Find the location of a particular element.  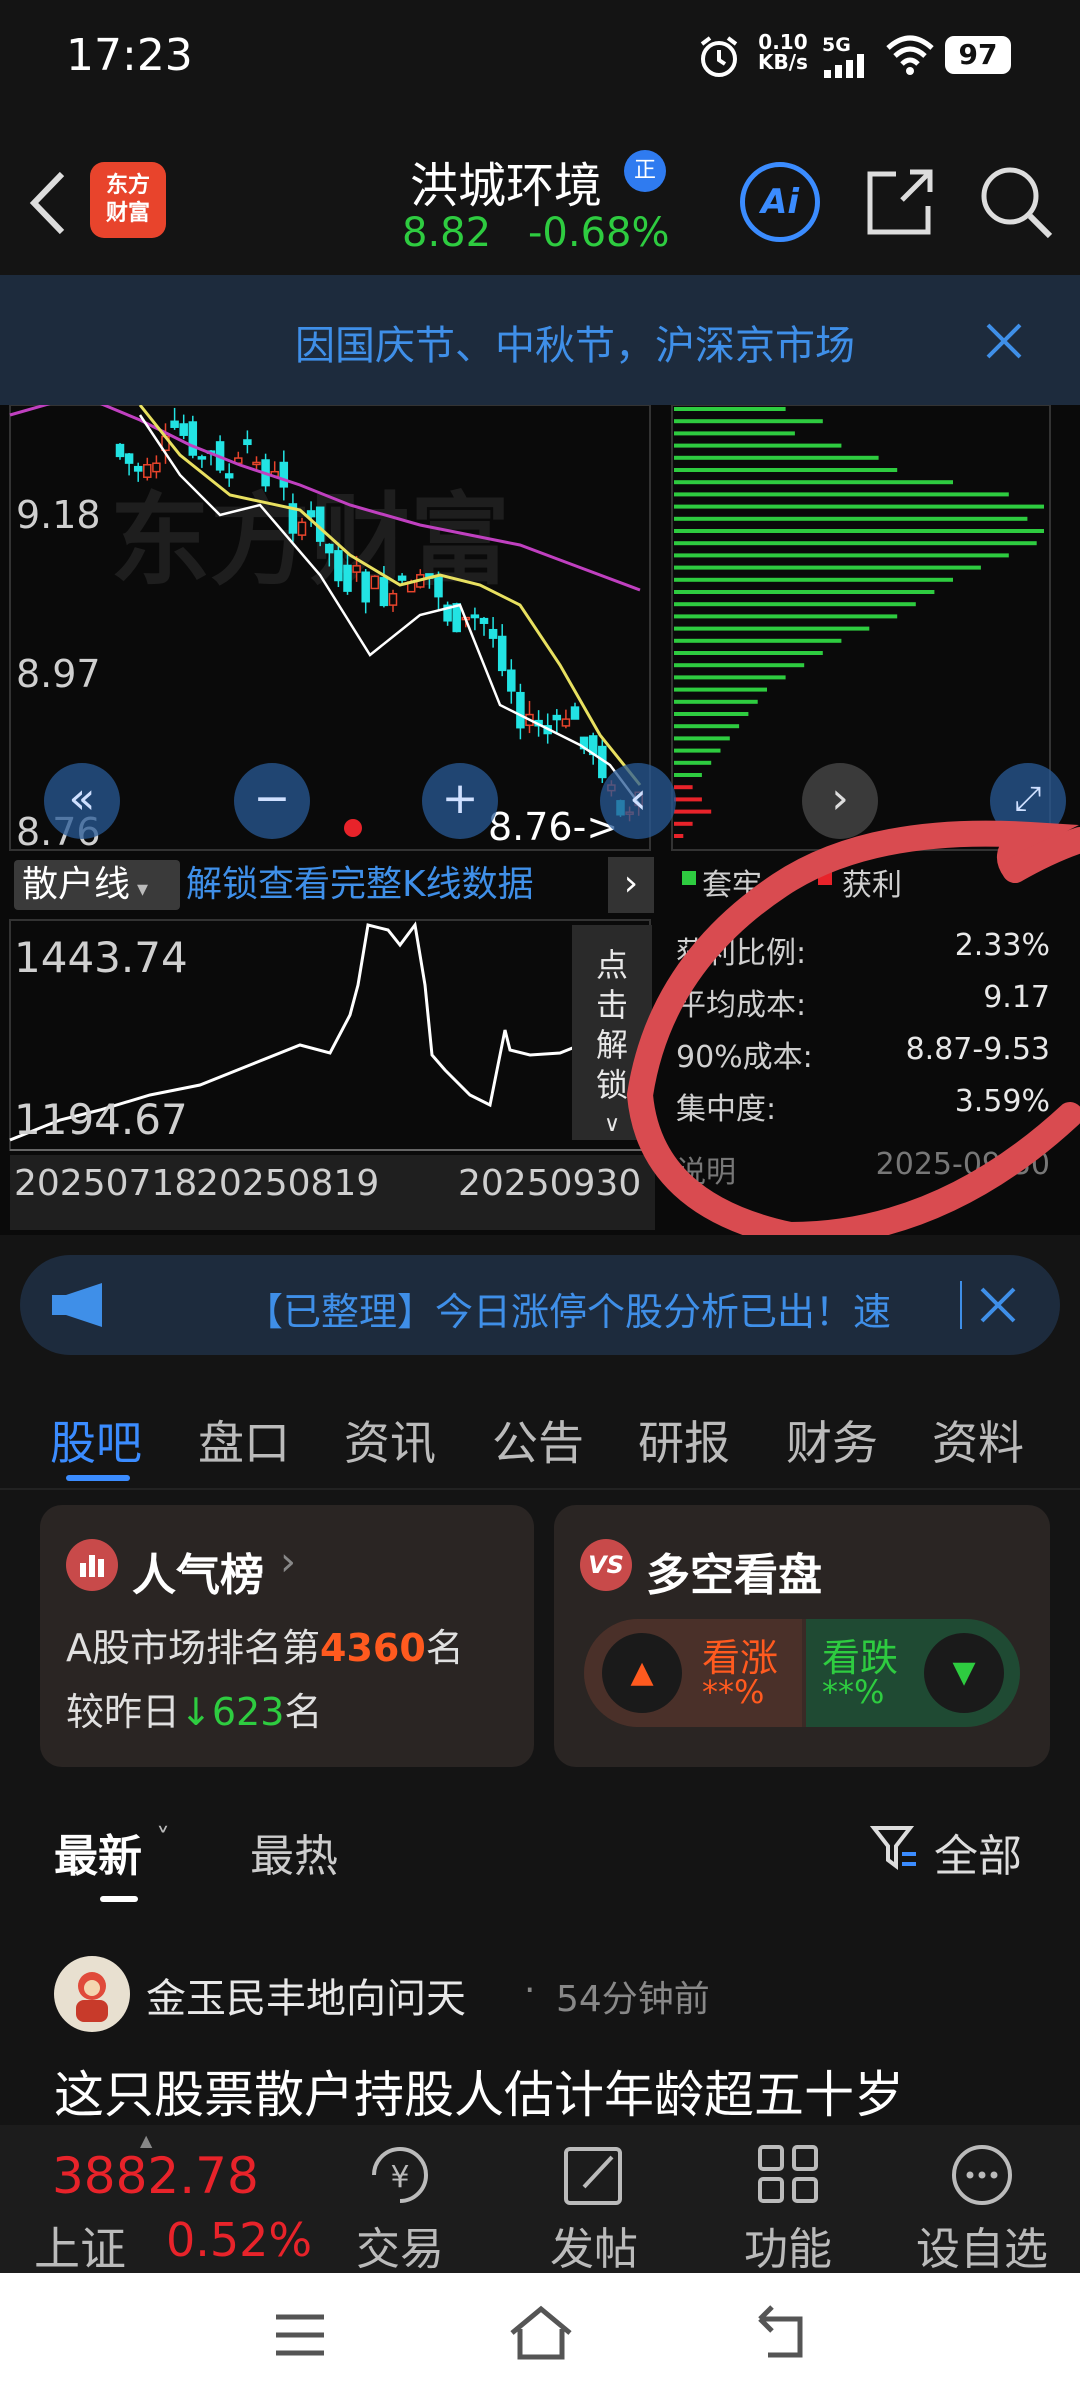

date-label-end: 20250930 is located at coordinates (550, 1183).